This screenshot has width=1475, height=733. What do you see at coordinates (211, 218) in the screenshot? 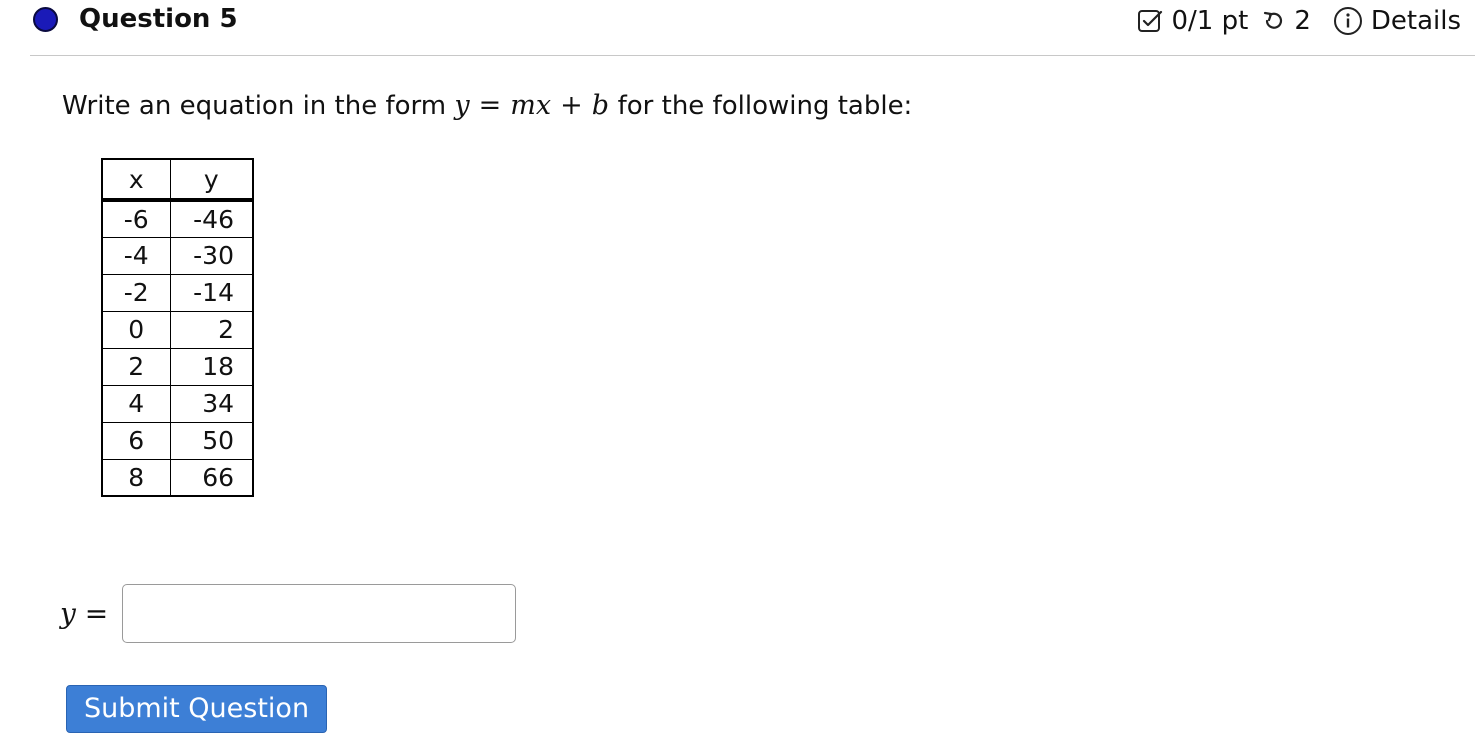
I see `y-cell: -46` at bounding box center [211, 218].